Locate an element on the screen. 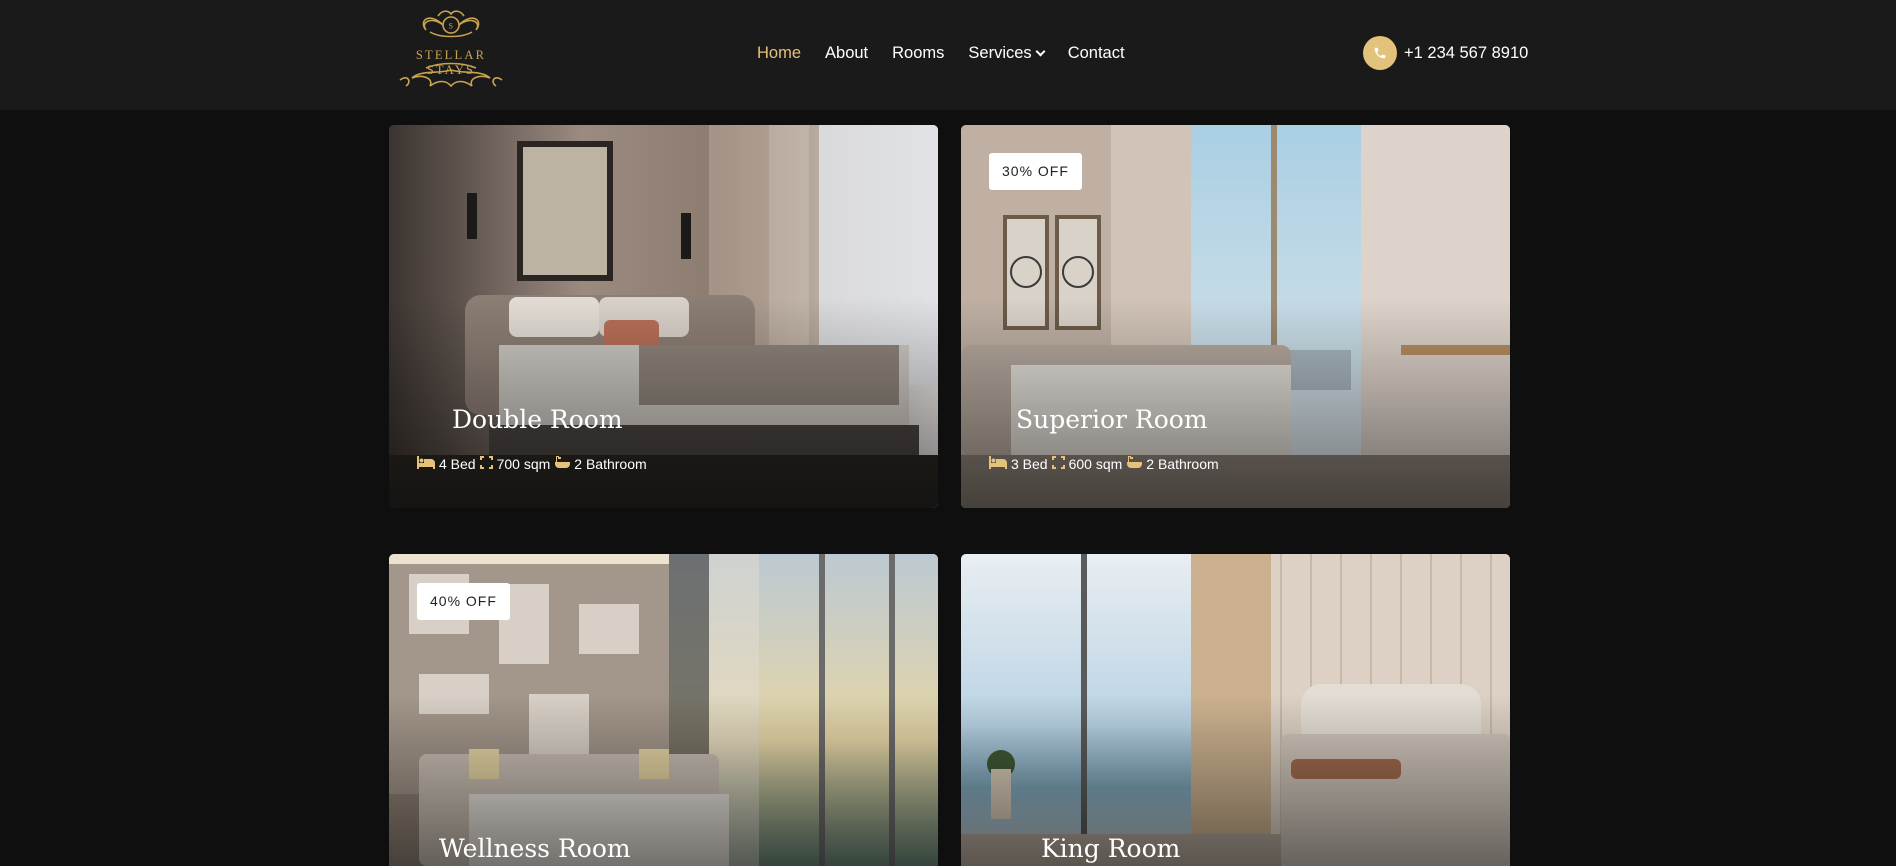 The height and width of the screenshot is (866, 1896). chevron-down-icon is located at coordinates (1040, 51).